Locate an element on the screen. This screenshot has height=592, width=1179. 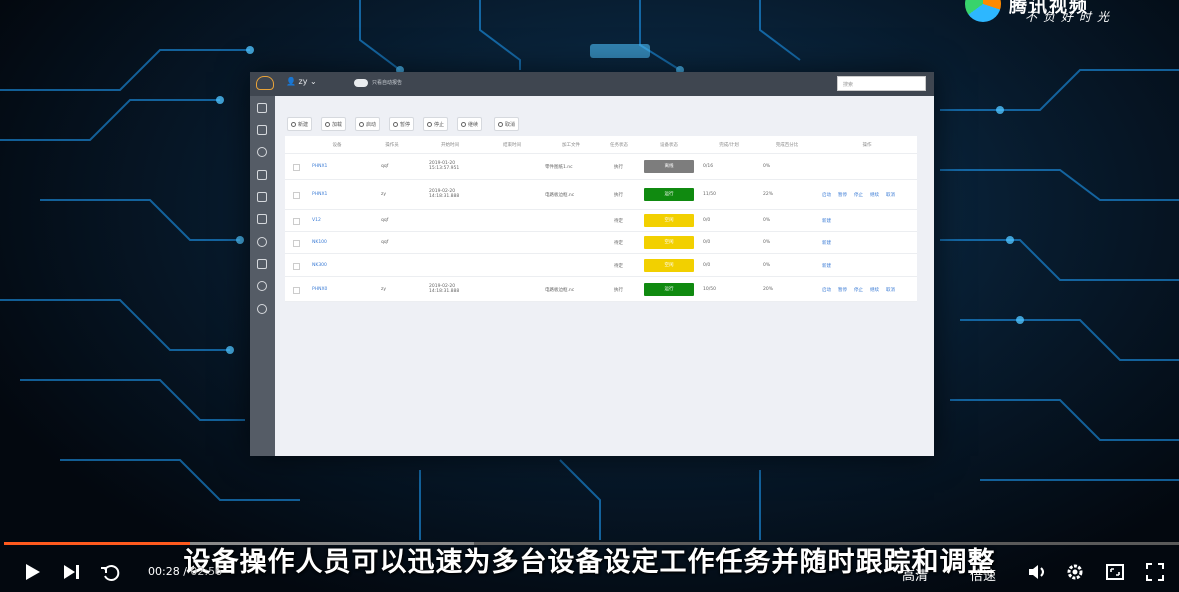
device-link: PHNX0 is located at coordinates (319, 289).